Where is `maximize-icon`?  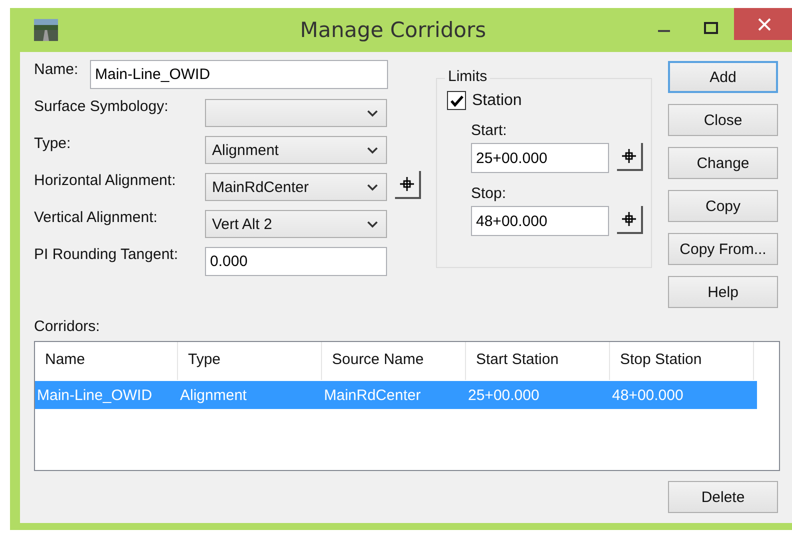 maximize-icon is located at coordinates (711, 28).